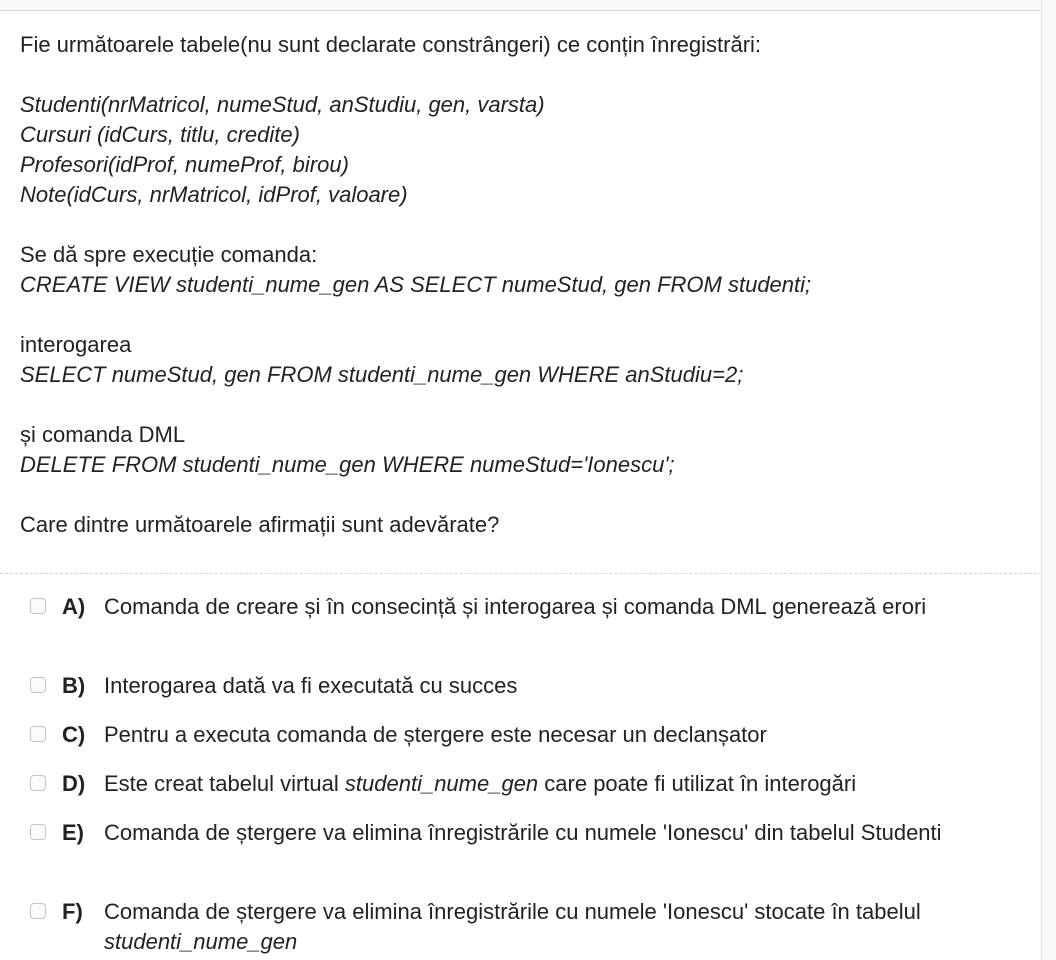 The width and height of the screenshot is (1056, 960). What do you see at coordinates (697, 783) in the screenshot?
I see `option-text-part: care poate fi utilizat în interogări` at bounding box center [697, 783].